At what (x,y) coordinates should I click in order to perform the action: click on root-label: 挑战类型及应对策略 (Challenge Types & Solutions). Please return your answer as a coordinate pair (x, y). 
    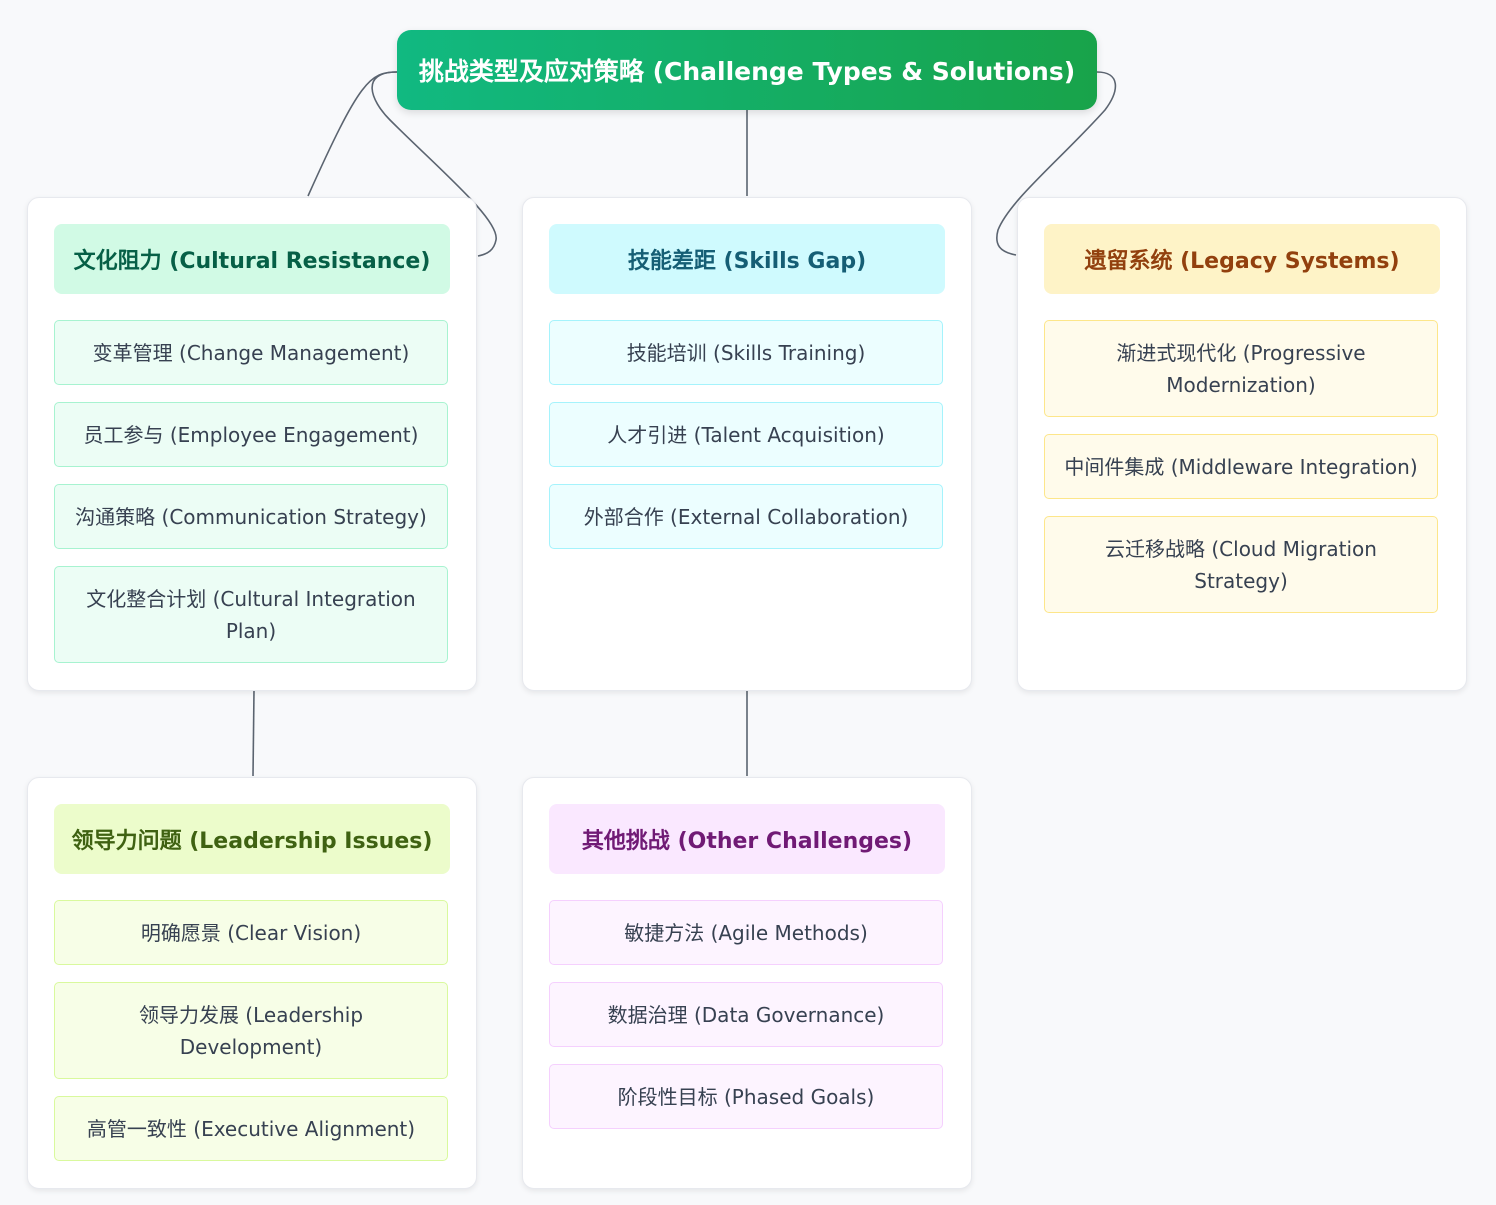
    Looking at the image, I should click on (747, 71).